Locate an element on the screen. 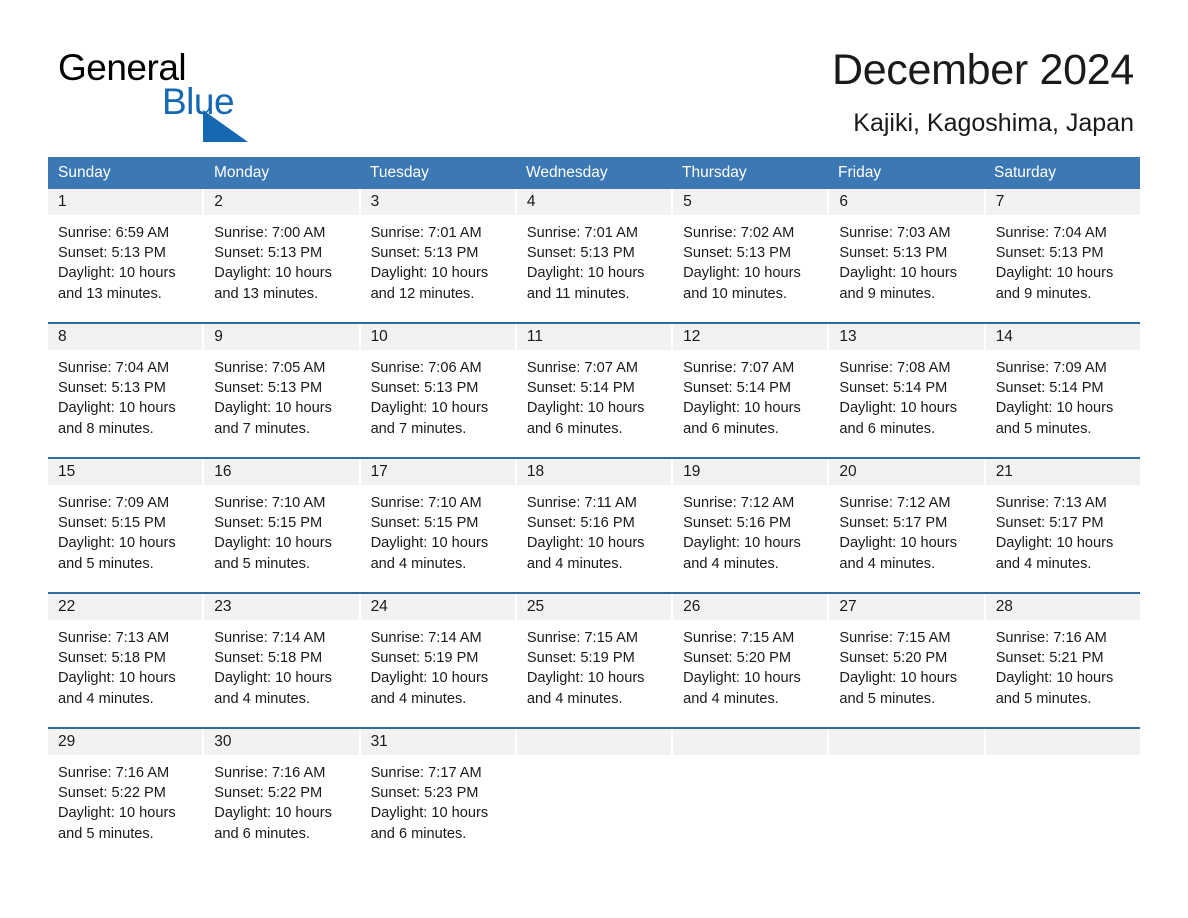 The image size is (1188, 918). sunset-text: Sunset: 5:15 PM is located at coordinates (268, 523).